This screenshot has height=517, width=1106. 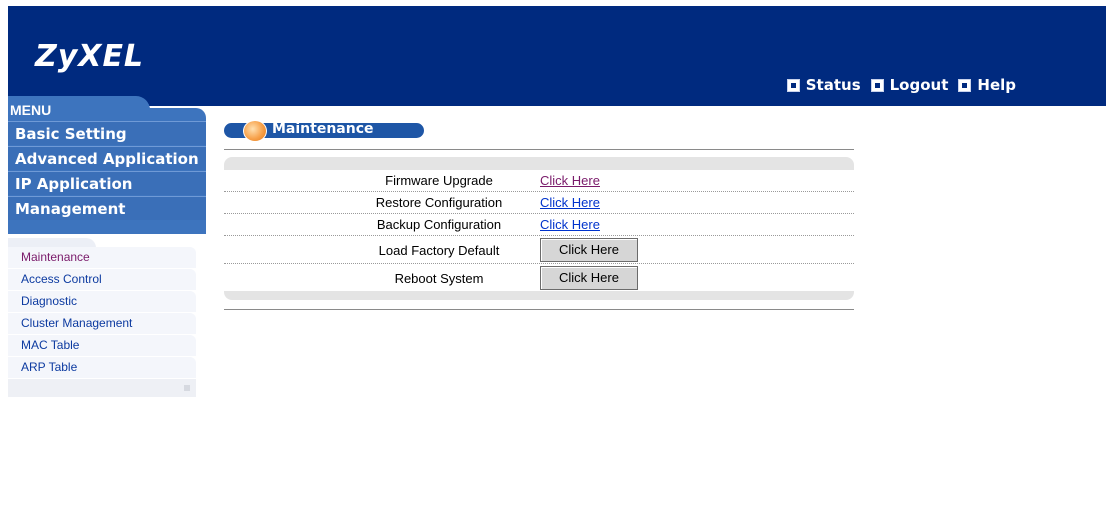 I want to click on top-links: Status Logout Help, so click(x=901, y=85).